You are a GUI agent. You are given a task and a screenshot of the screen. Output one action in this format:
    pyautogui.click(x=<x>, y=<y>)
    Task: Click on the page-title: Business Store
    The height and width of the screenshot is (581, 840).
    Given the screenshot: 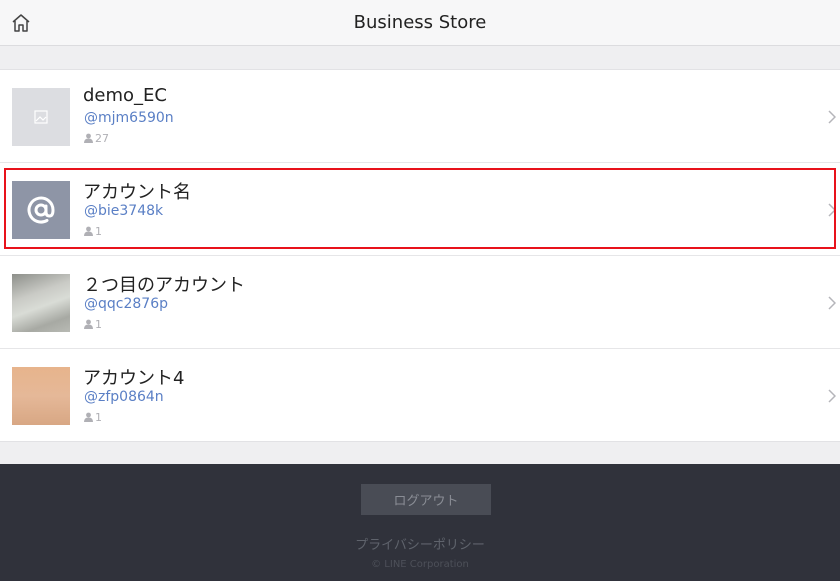 What is the action you would take?
    pyautogui.click(x=420, y=22)
    